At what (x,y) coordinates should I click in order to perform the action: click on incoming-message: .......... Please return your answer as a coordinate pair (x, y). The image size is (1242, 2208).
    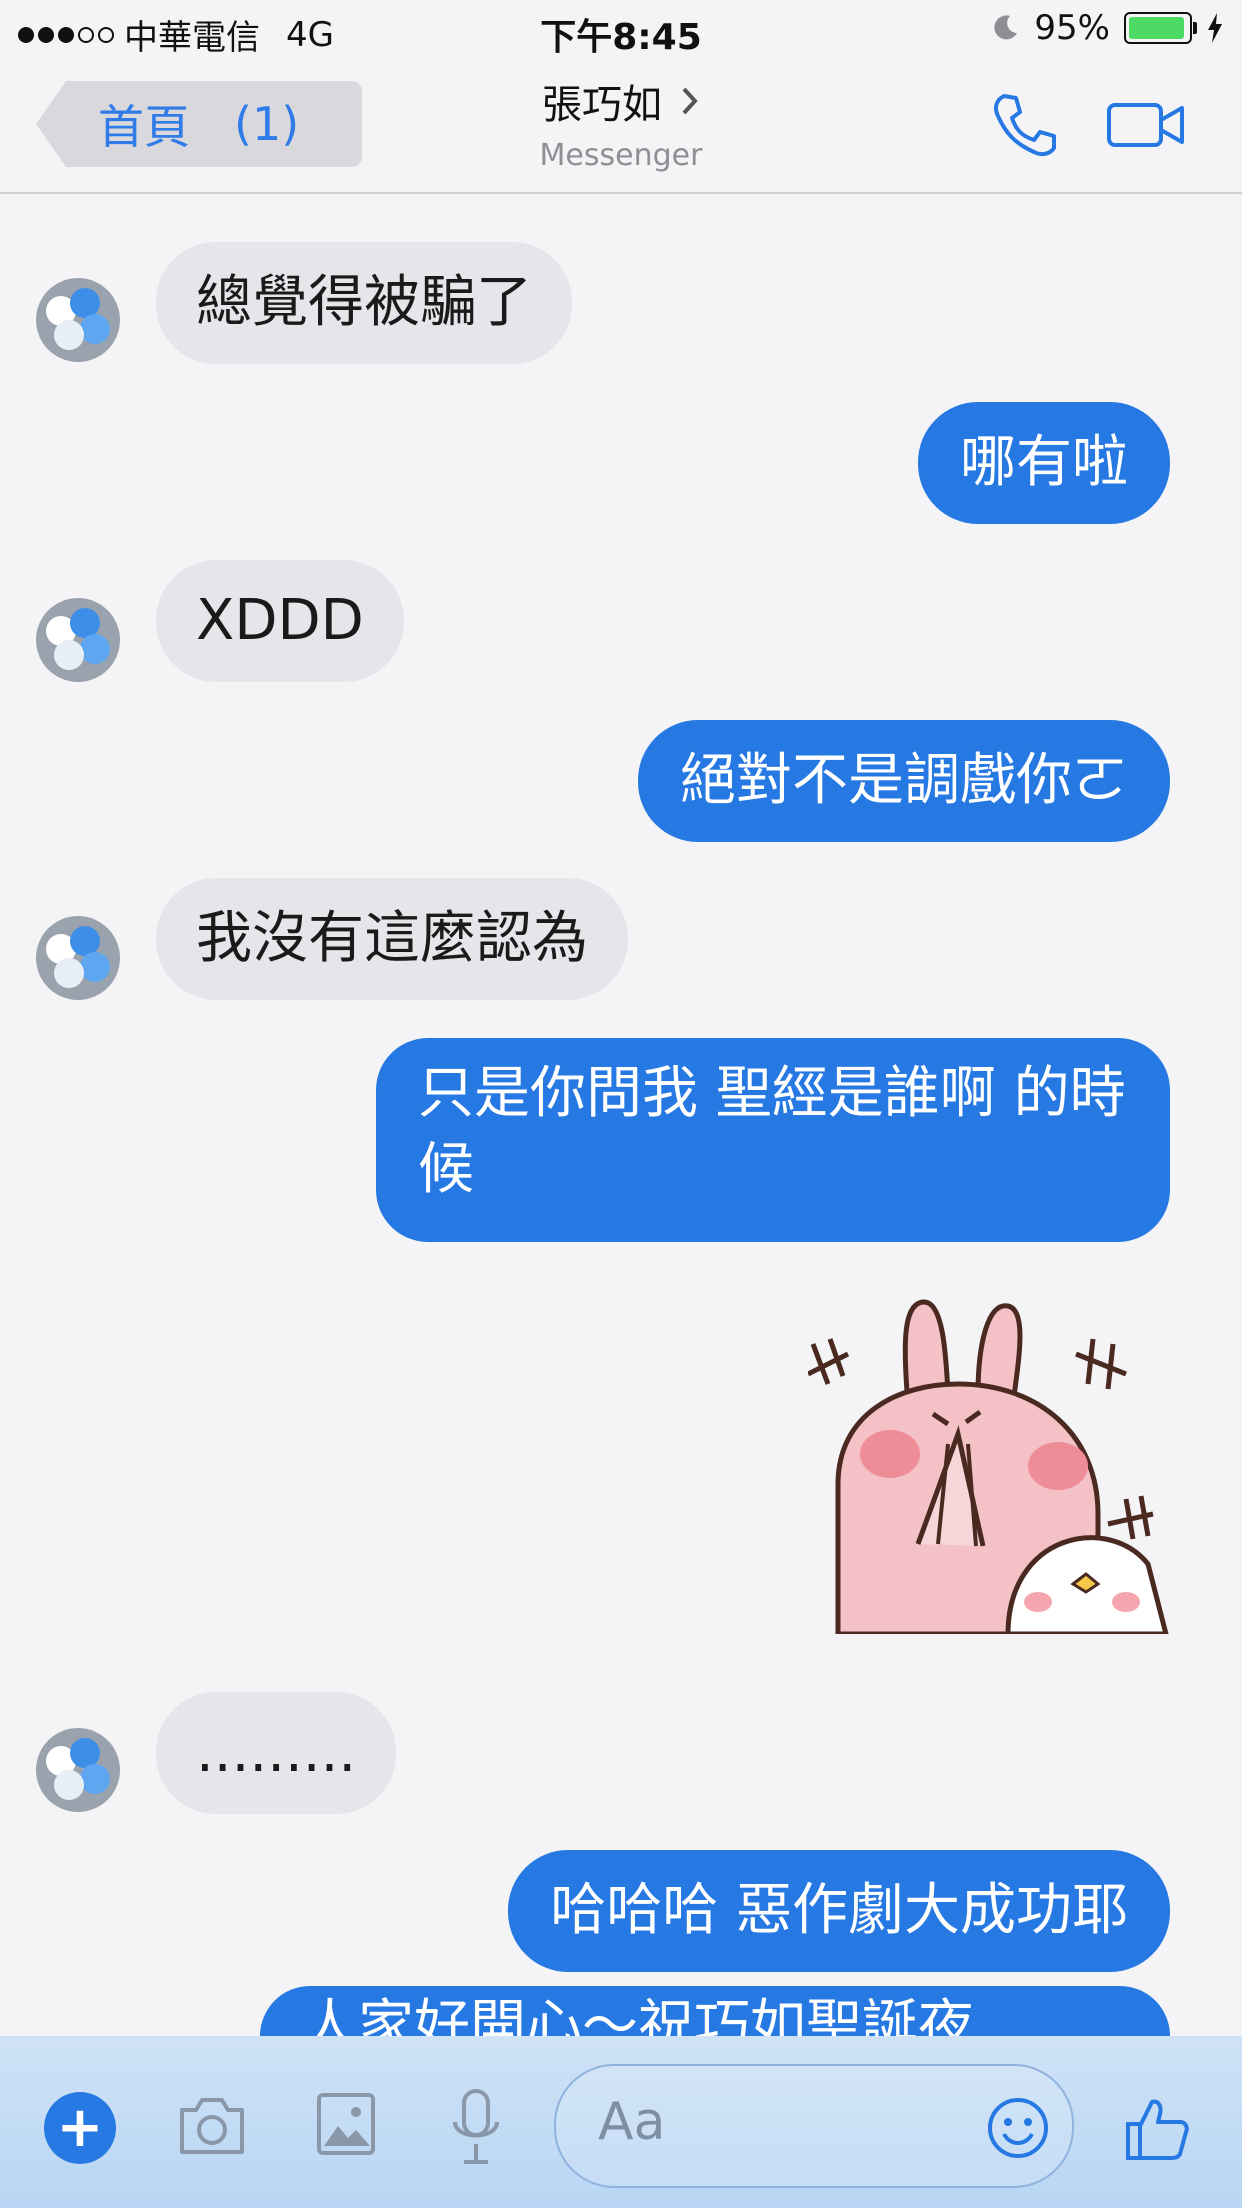
    Looking at the image, I should click on (276, 1753).